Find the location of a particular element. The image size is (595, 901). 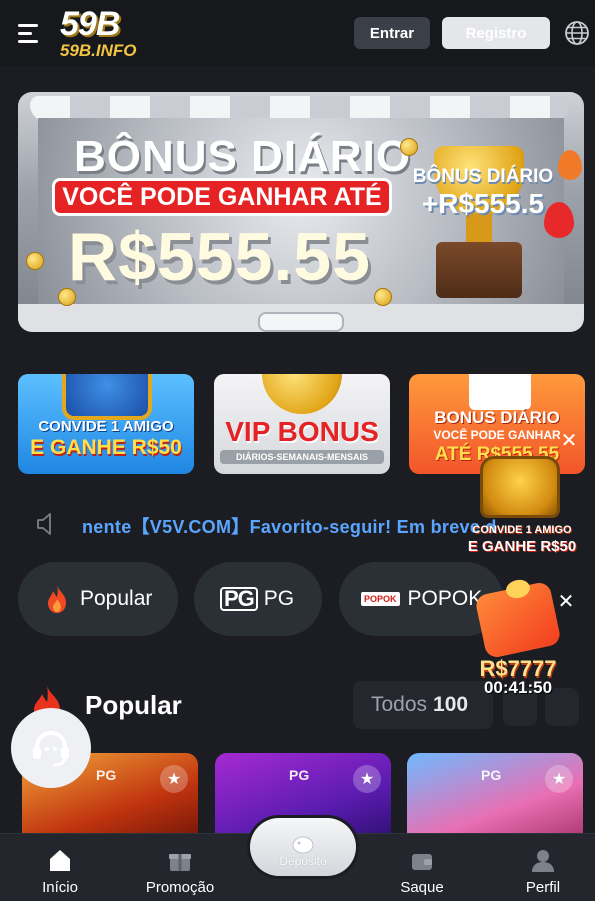

hero-pager-pill is located at coordinates (301, 322).